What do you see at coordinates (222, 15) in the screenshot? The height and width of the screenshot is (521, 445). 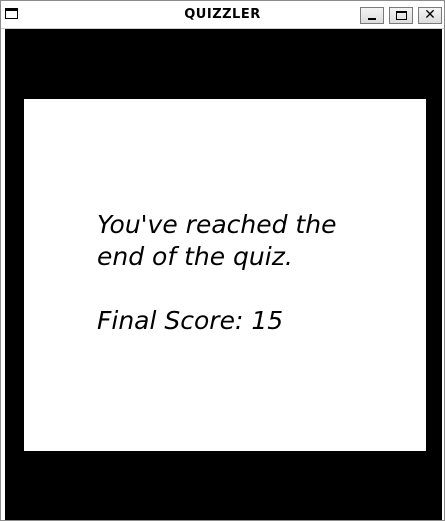 I see `title-bar: QUIZZLER ✕` at bounding box center [222, 15].